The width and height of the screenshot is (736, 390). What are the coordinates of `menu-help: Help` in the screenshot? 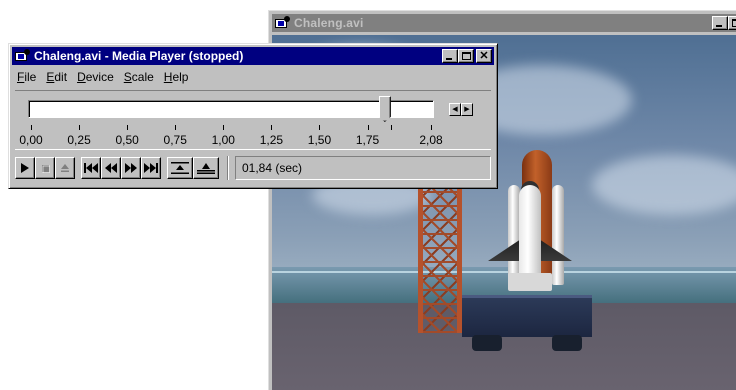 It's located at (176, 77).